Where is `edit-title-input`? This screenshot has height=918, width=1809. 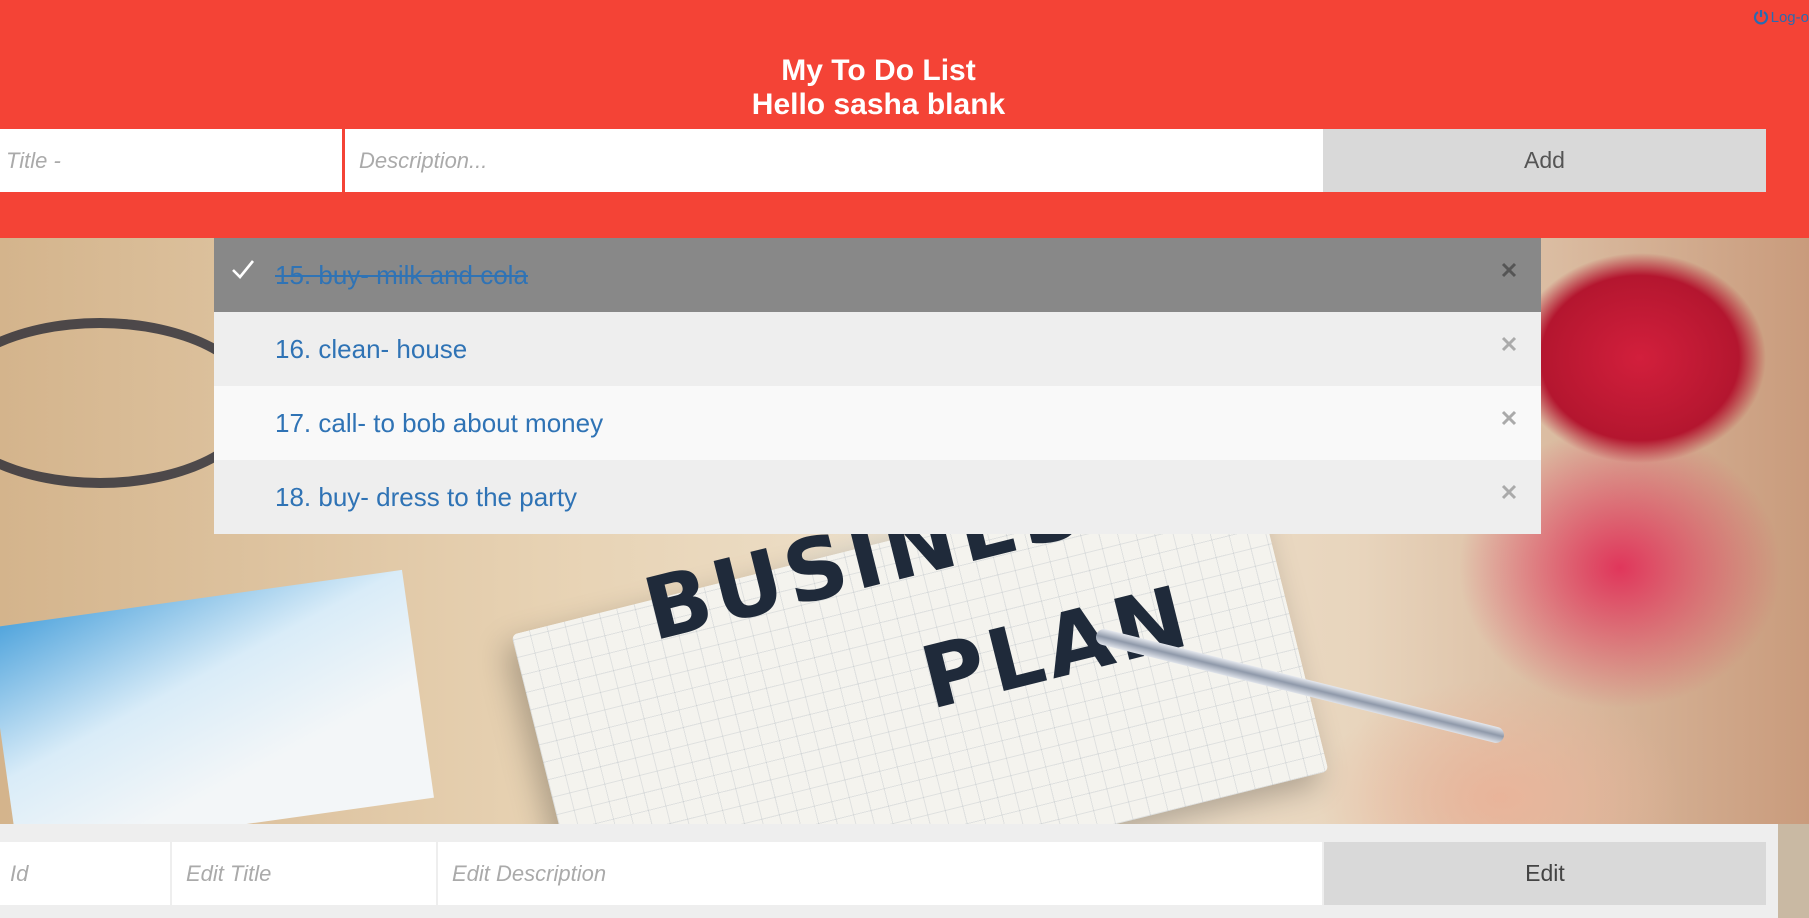
edit-title-input is located at coordinates (304, 873).